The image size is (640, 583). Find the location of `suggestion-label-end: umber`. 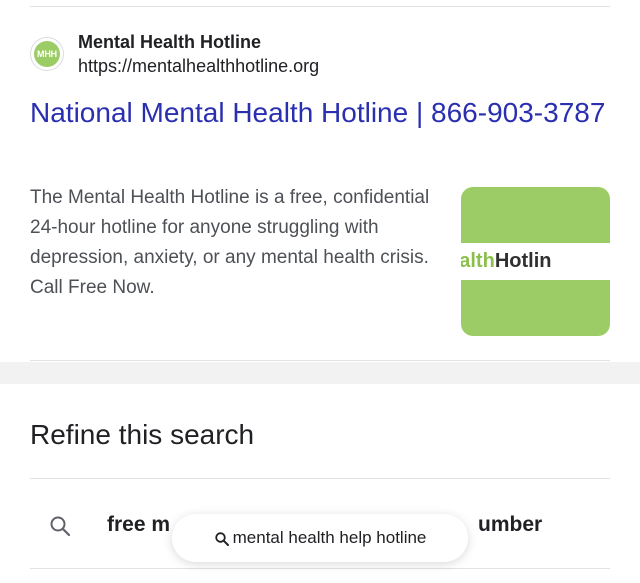

suggestion-label-end: umber is located at coordinates (510, 524).